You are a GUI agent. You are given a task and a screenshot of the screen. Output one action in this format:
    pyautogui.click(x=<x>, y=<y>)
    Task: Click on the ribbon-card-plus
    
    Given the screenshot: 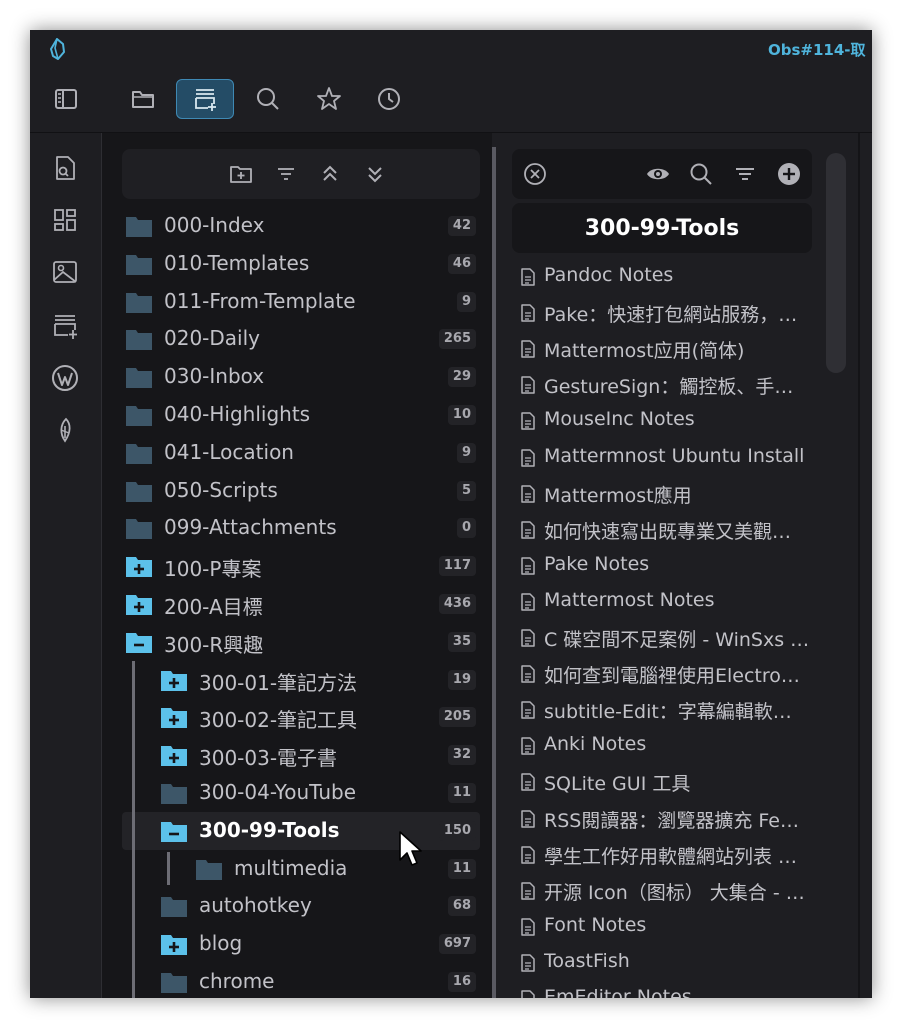 What is the action you would take?
    pyautogui.click(x=65, y=326)
    